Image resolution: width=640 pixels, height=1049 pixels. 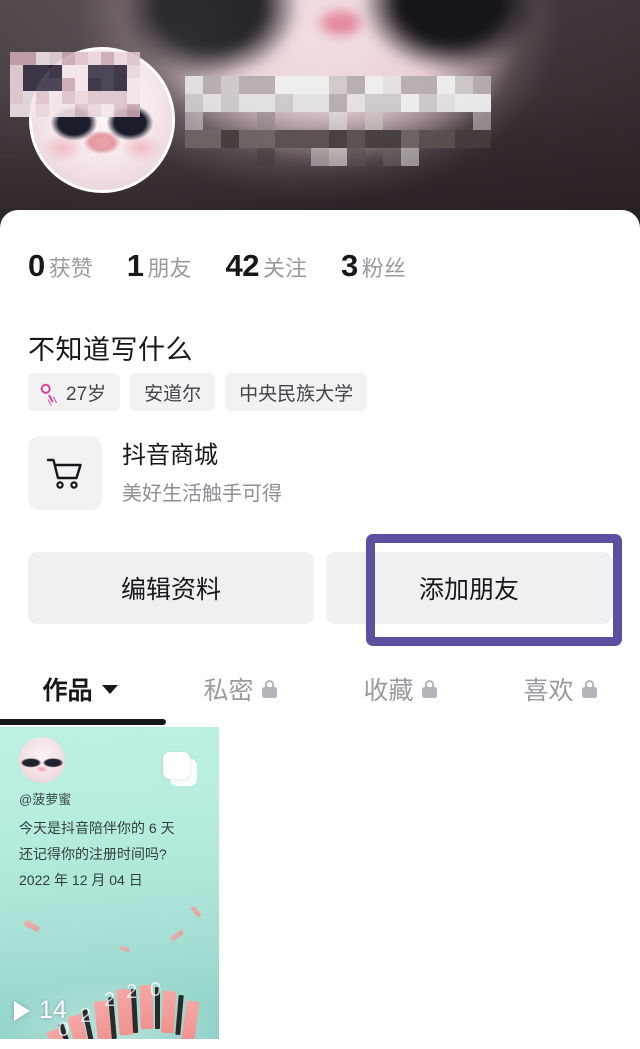 What do you see at coordinates (169, 268) in the screenshot?
I see `stat-label: 朋友` at bounding box center [169, 268].